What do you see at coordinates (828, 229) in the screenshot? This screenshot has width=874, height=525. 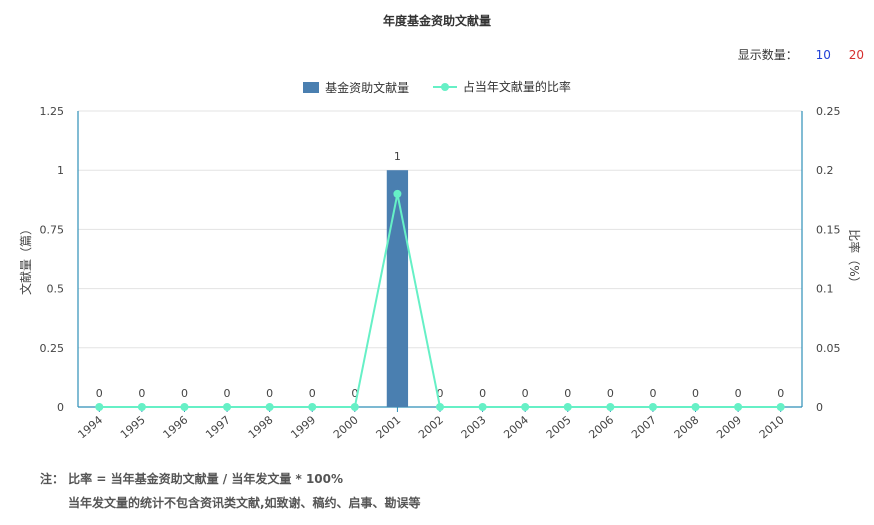 I see `y2-tick-label: 0.15` at bounding box center [828, 229].